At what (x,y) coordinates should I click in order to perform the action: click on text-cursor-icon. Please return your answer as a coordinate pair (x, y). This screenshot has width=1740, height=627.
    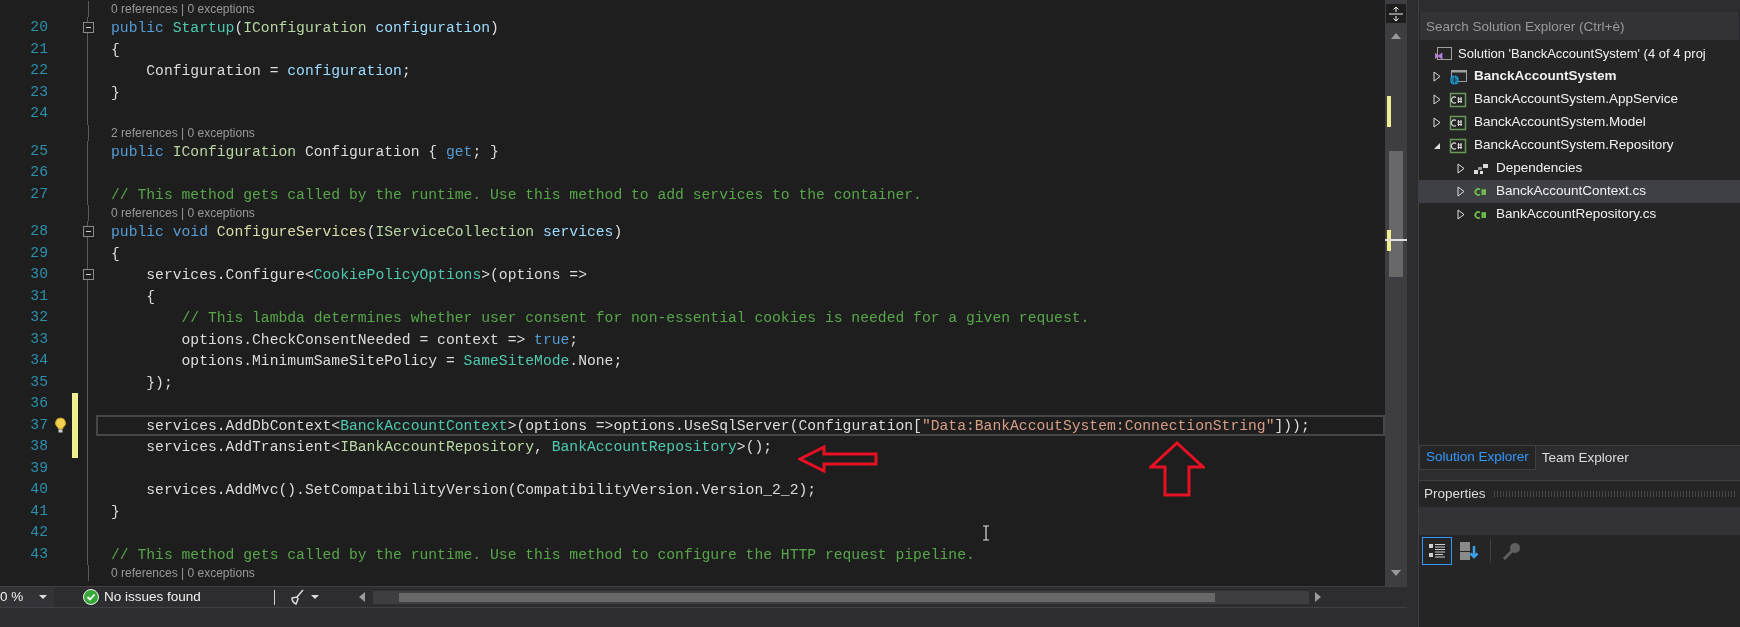
    Looking at the image, I should click on (986, 533).